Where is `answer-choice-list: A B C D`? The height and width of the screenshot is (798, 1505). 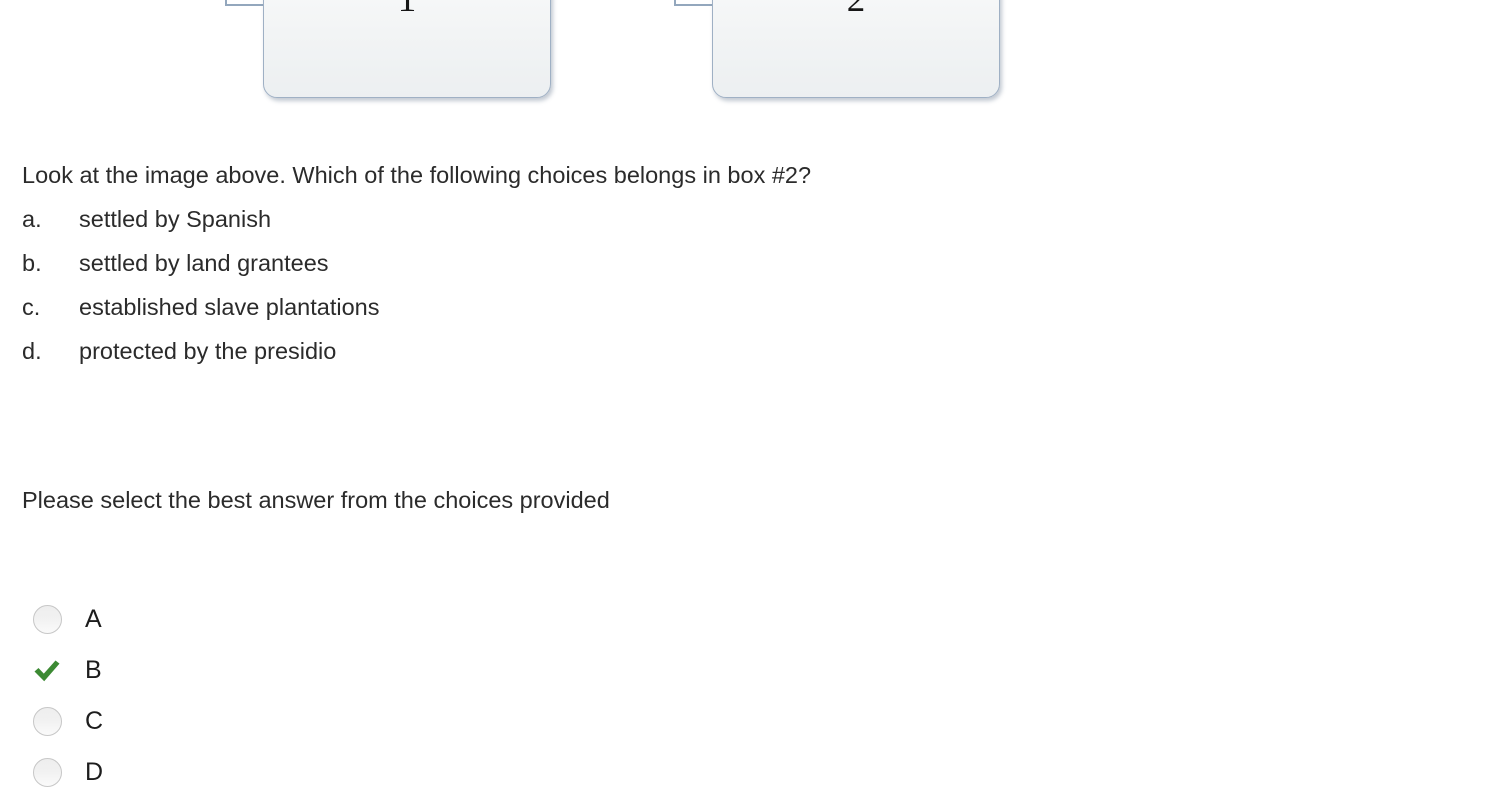
answer-choice-list: A B C D is located at coordinates (180, 696).